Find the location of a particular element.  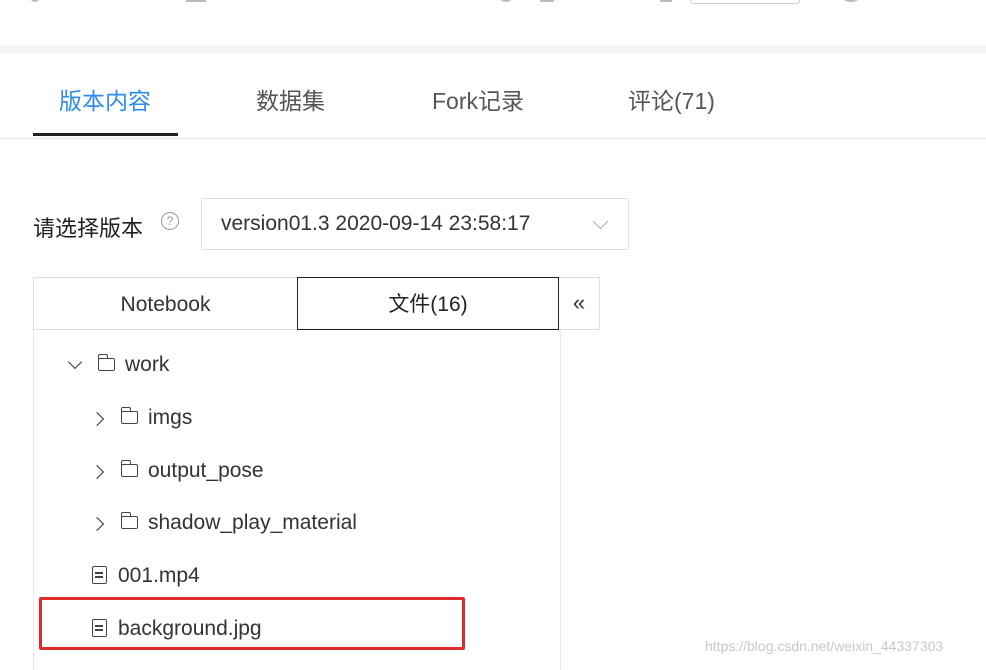

tree-folder-shadow-play-material: shadow_play_material is located at coordinates (249, 527).